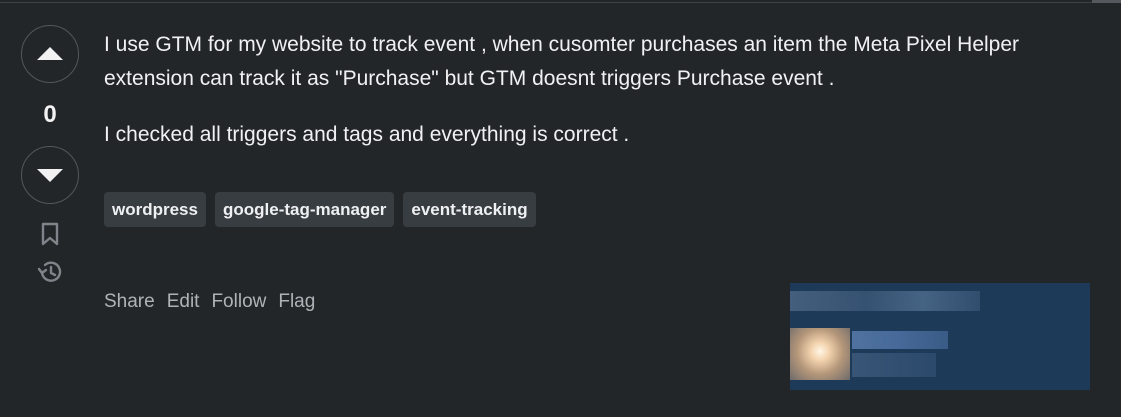 Image resolution: width=1121 pixels, height=417 pixels. What do you see at coordinates (129, 302) in the screenshot?
I see `share-link: Share` at bounding box center [129, 302].